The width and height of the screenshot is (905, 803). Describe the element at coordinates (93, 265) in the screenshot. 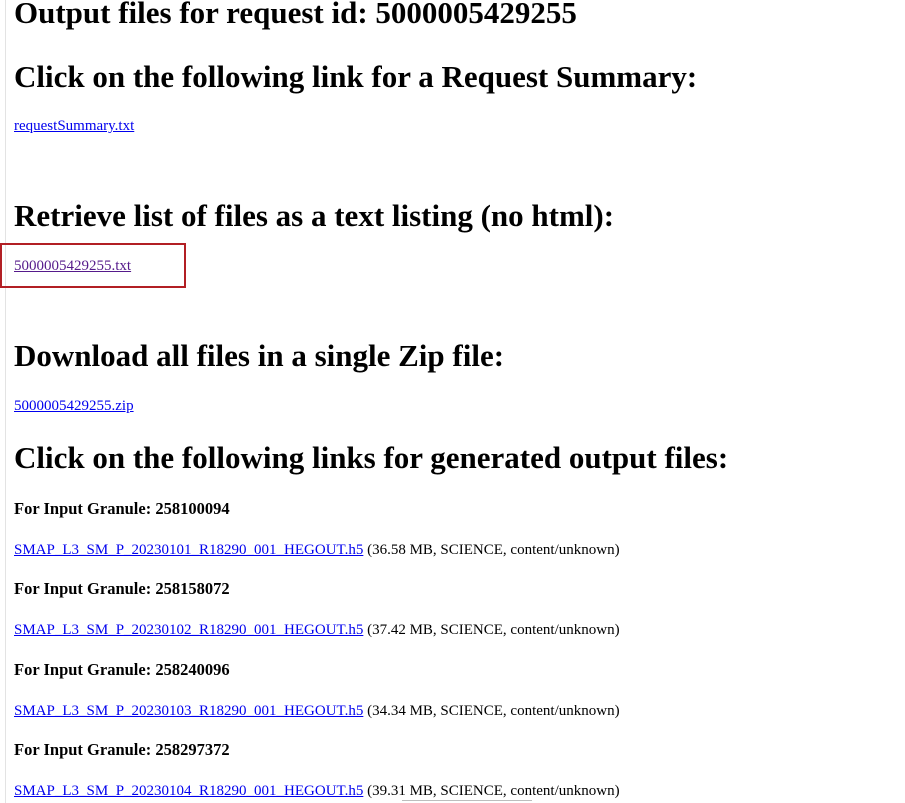

I see `highlight-annotation-box` at that location.